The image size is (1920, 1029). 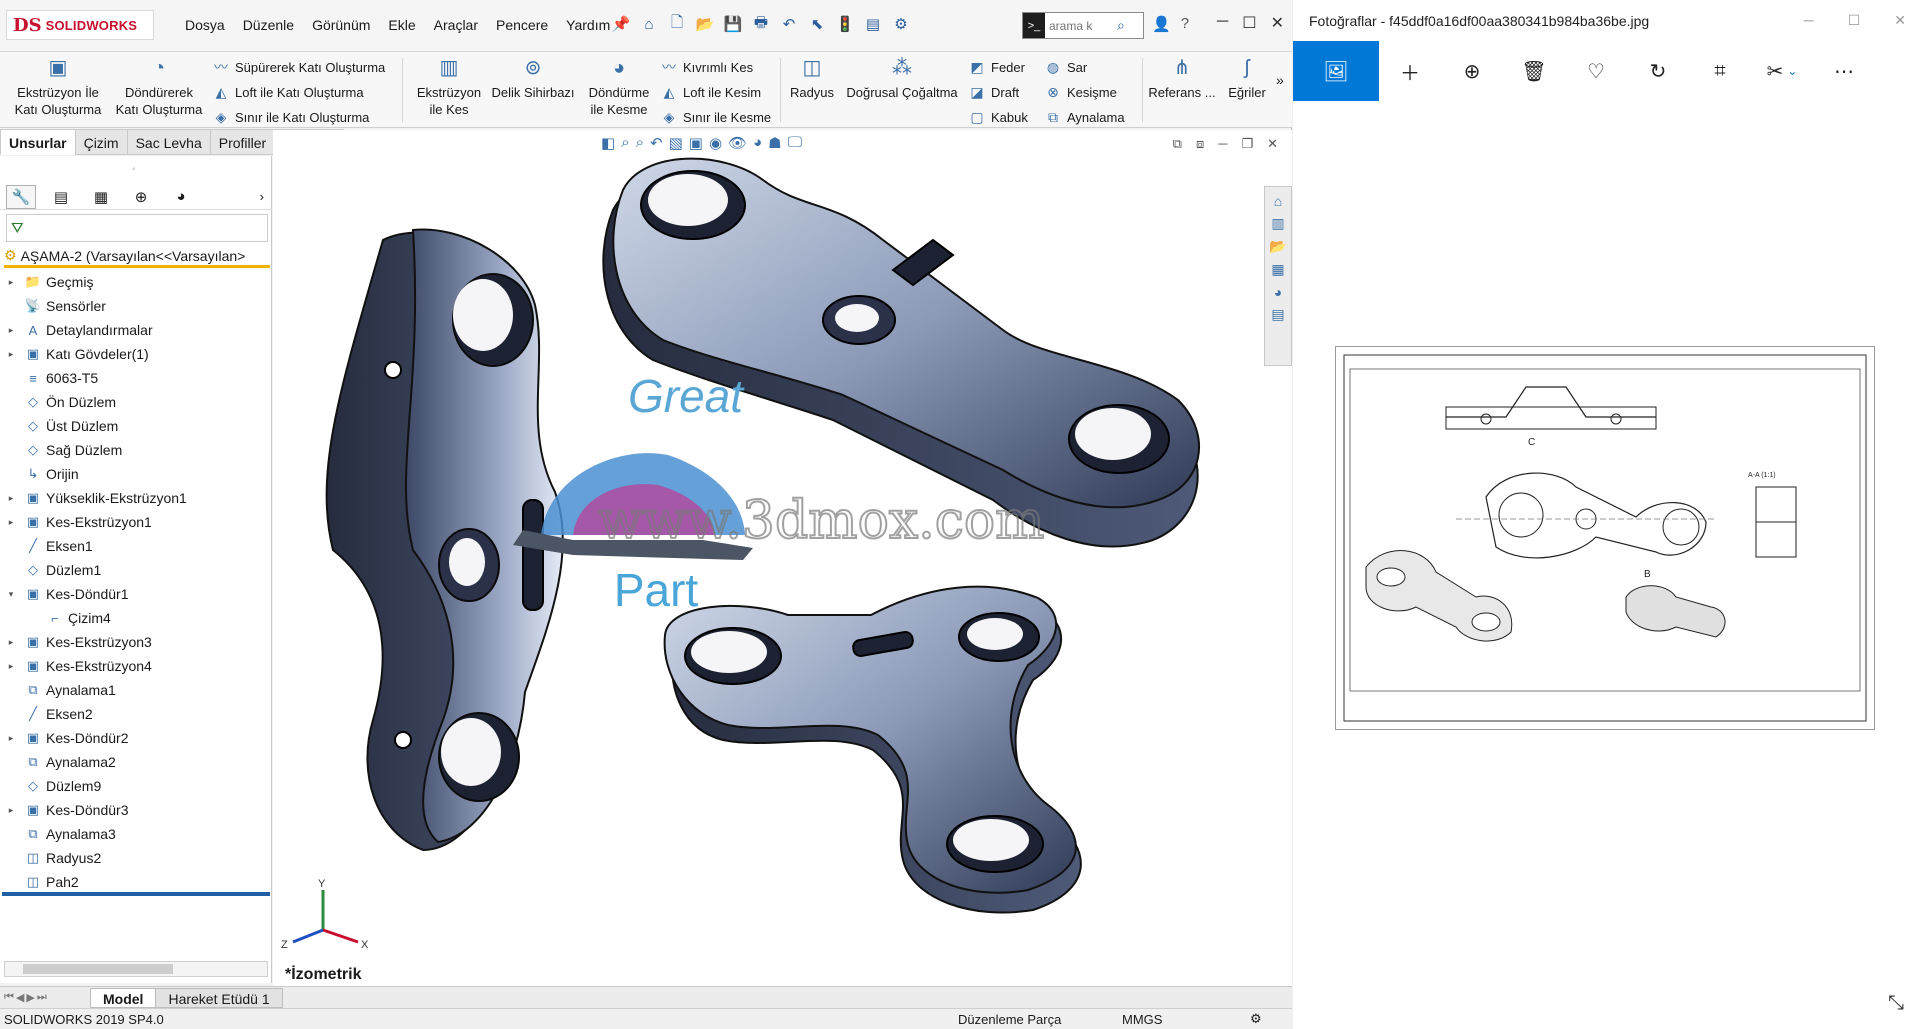 What do you see at coordinates (291, 117) in the screenshot?
I see `boundary-boss-button: ◈ Sınır ile Katı Oluşturma` at bounding box center [291, 117].